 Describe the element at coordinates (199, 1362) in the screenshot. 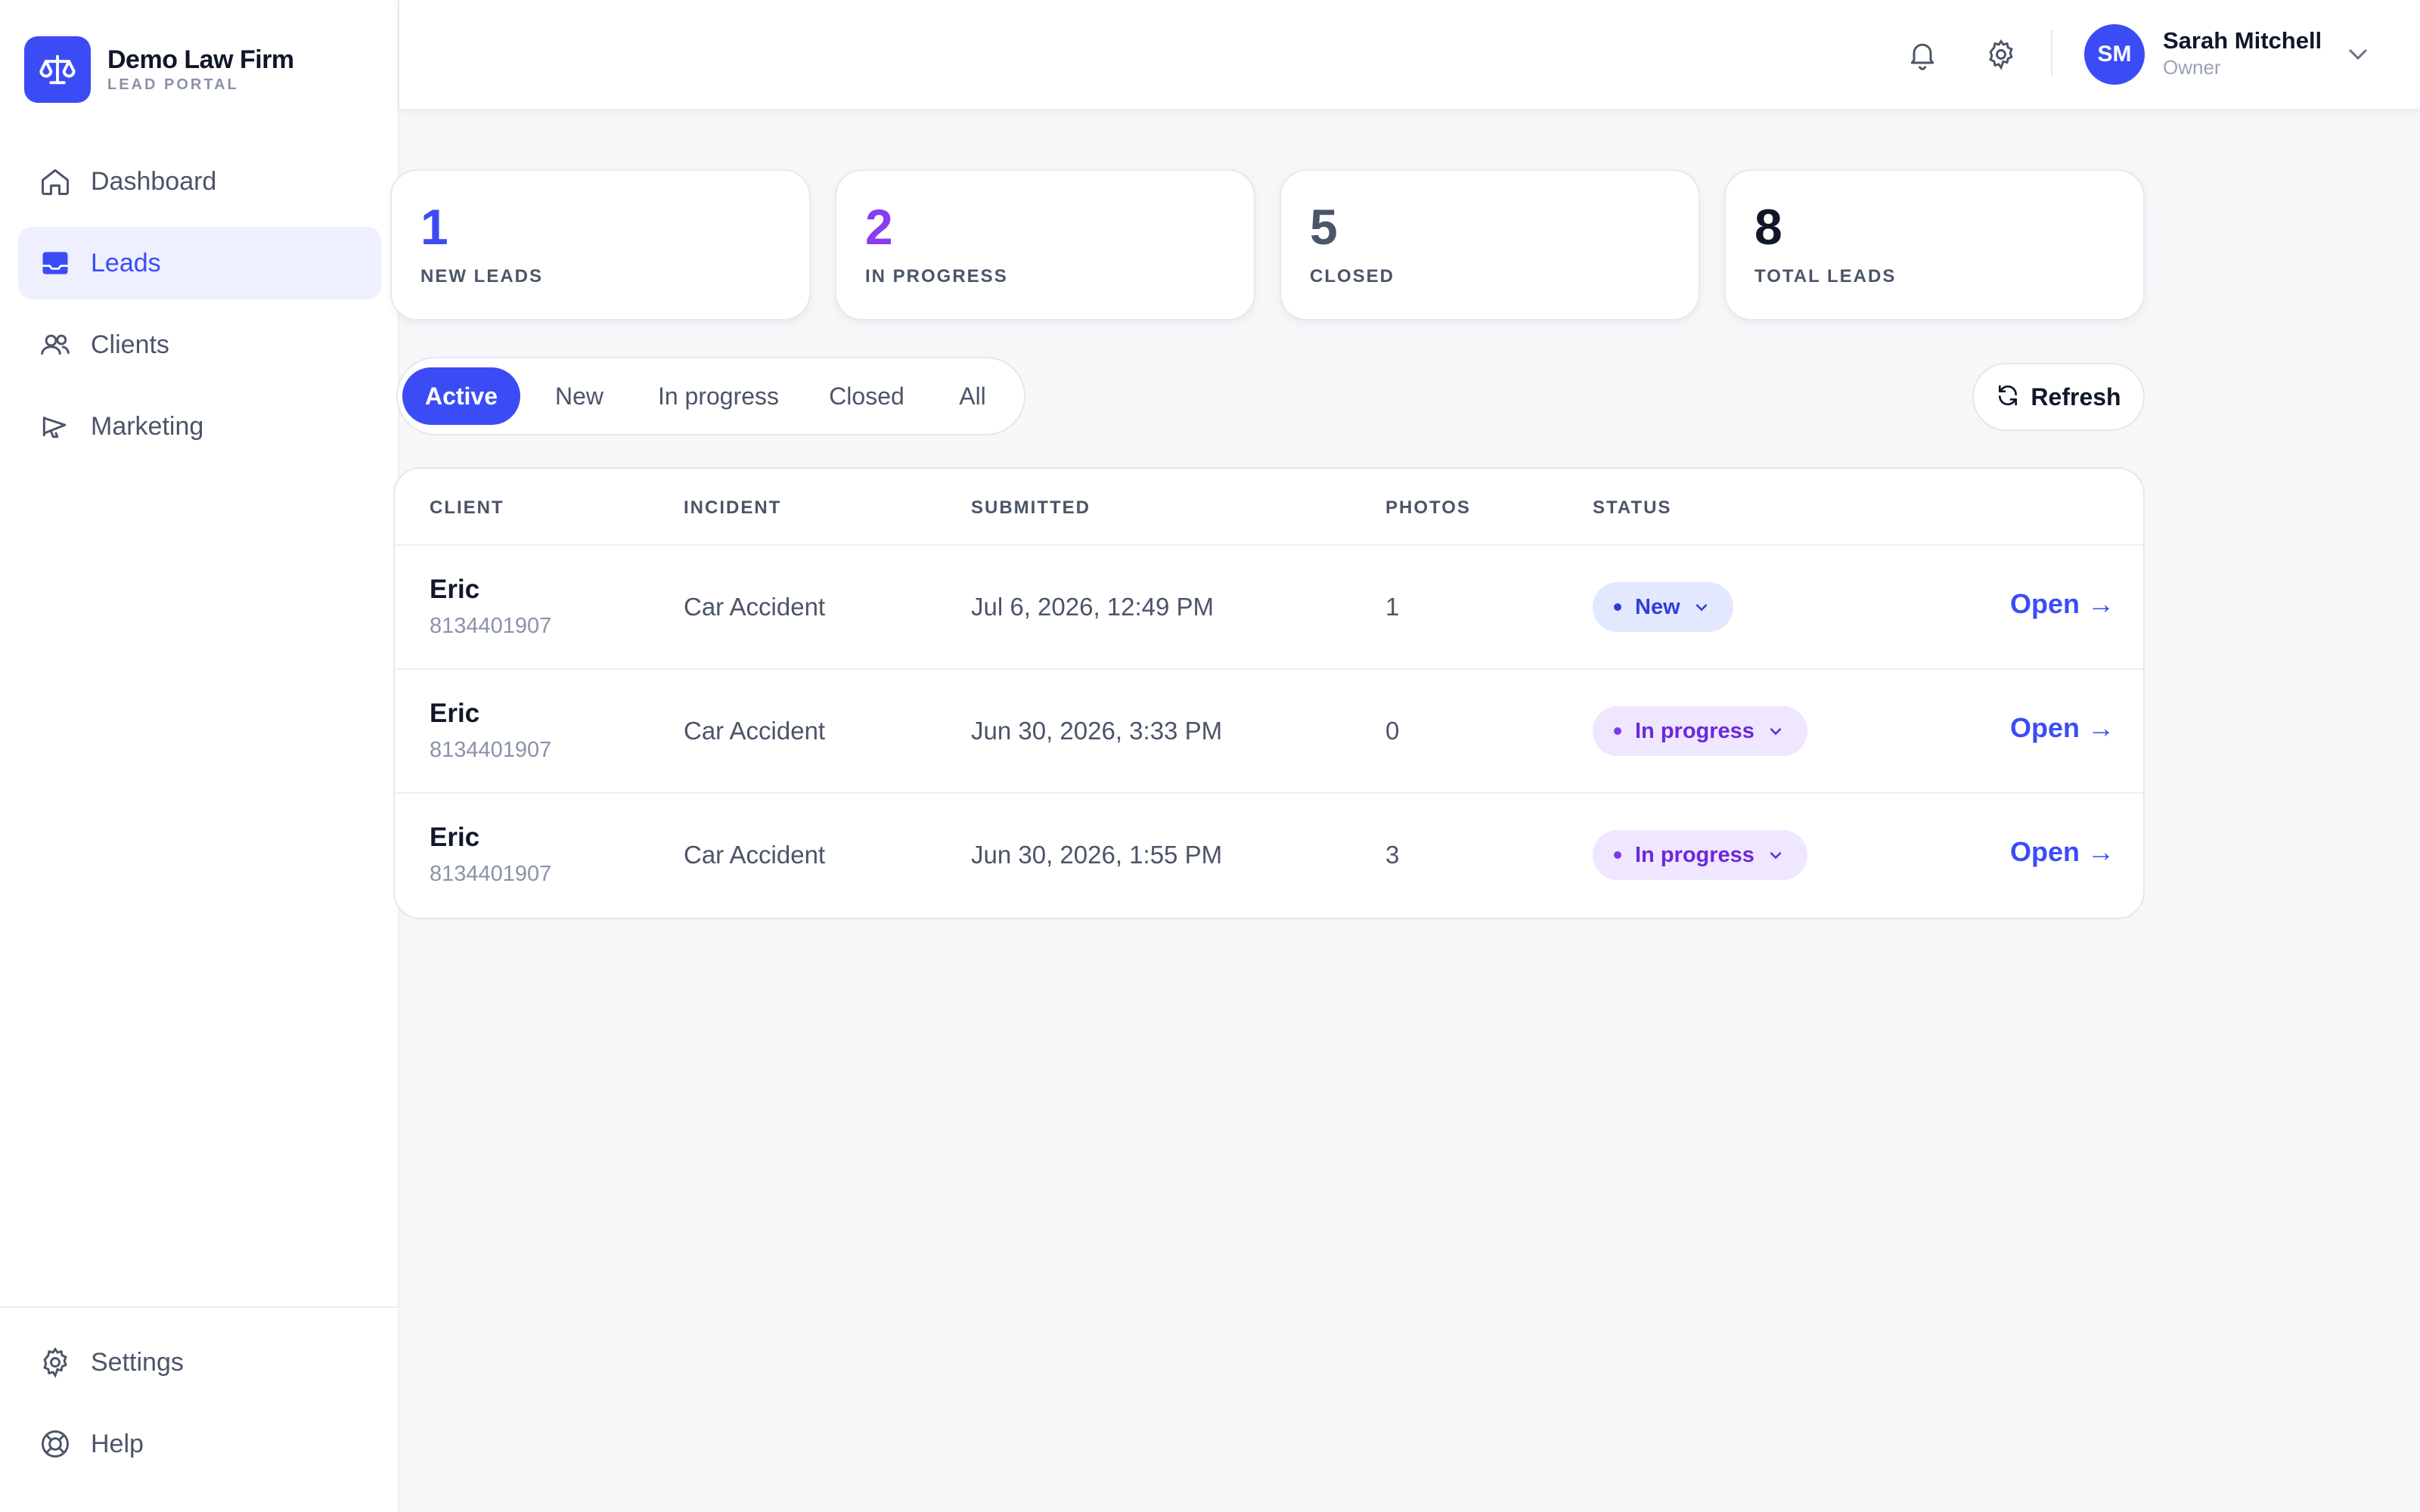

I see `sidebar-item-settings: Settings` at that location.